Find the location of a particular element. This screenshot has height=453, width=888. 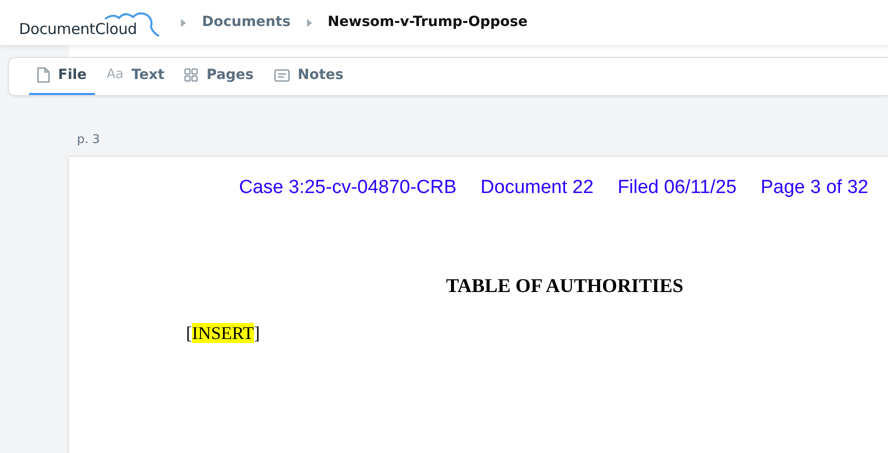

note-icon is located at coordinates (282, 75).